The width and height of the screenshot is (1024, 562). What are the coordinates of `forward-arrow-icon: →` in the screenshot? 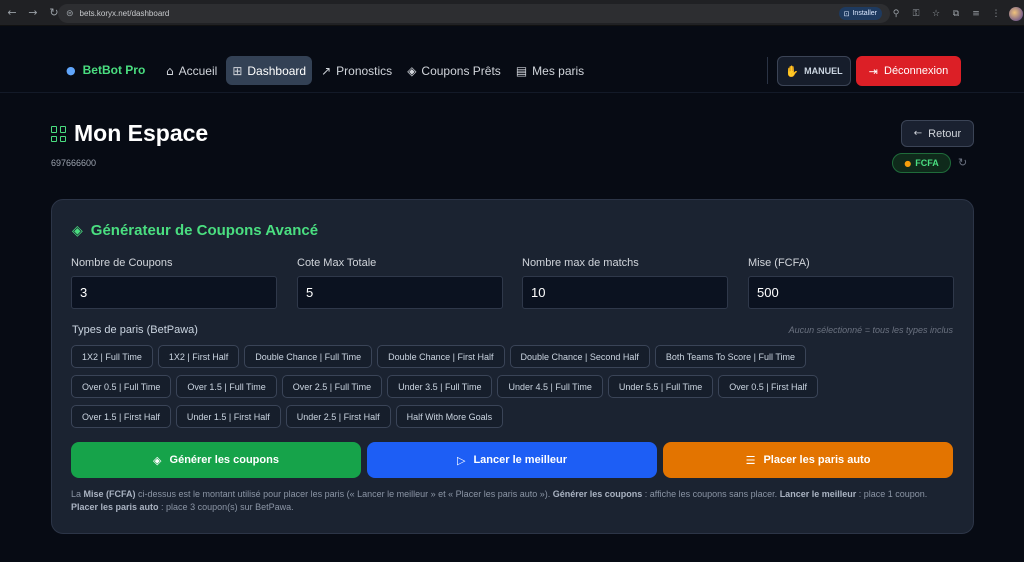 It's located at (33, 13).